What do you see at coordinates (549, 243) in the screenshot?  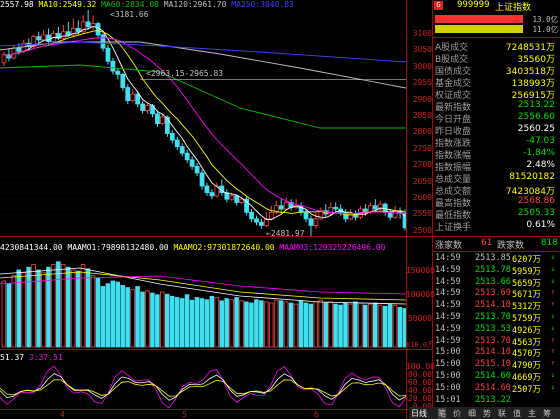 I see `fall-count: 818` at bounding box center [549, 243].